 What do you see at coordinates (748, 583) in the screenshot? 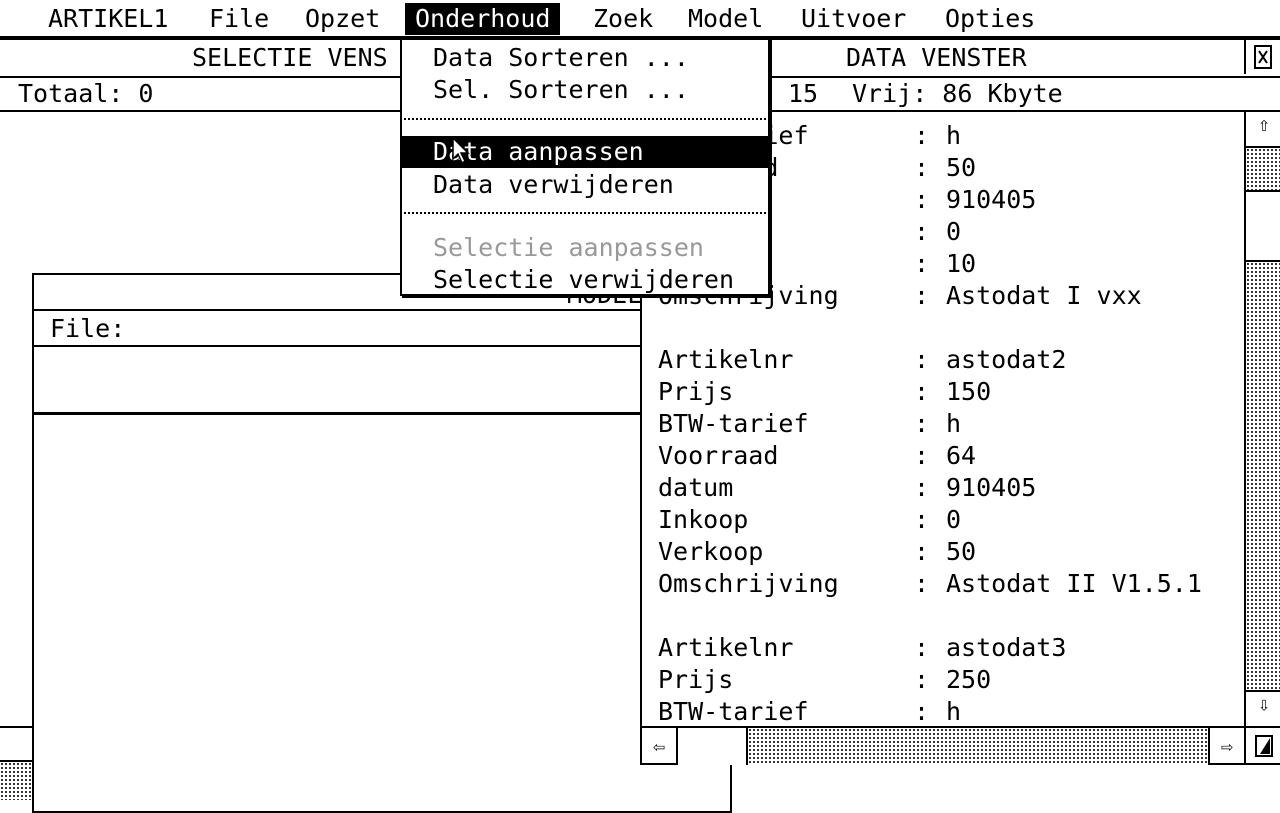
I see `data-field-name: Omschrijving` at bounding box center [748, 583].